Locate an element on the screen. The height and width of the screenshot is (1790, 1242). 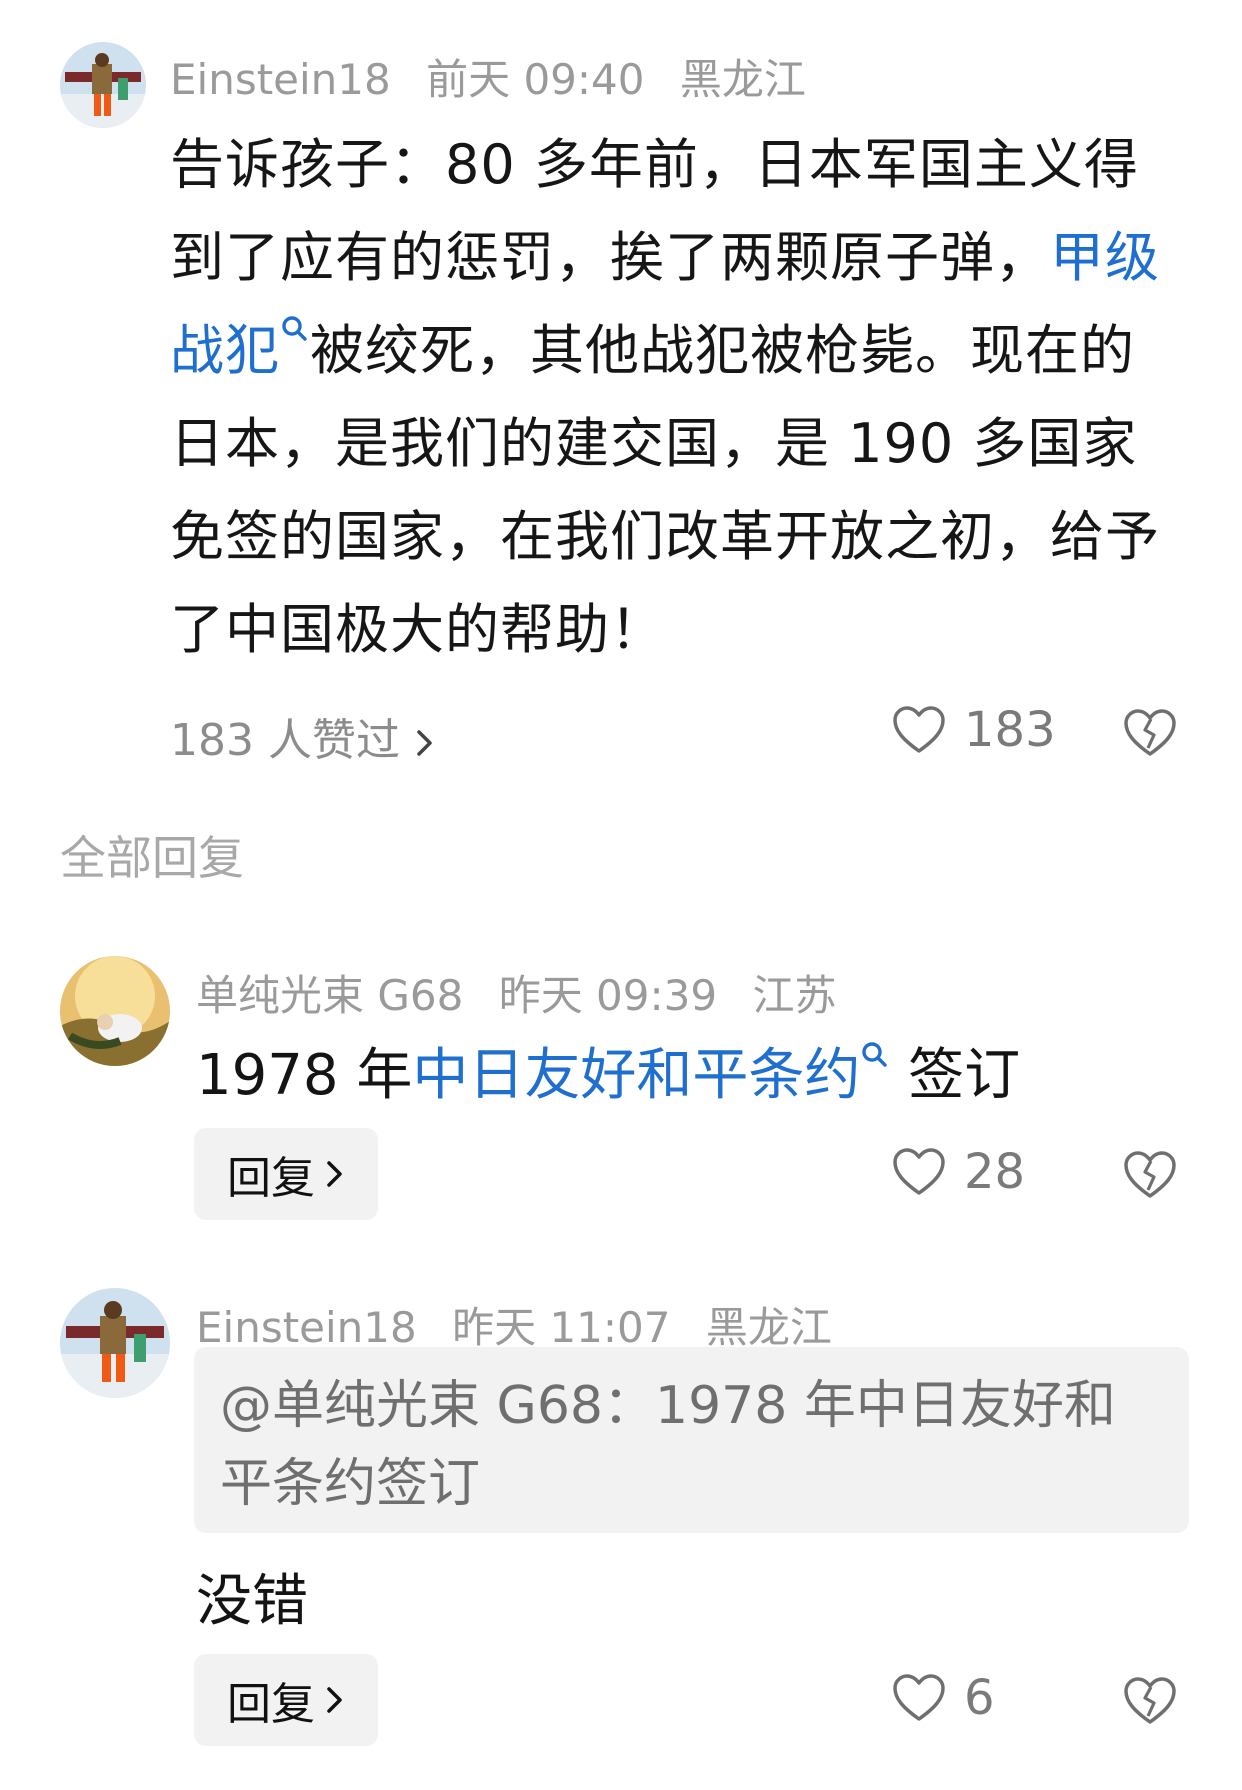
location: 江苏 is located at coordinates (794, 995).